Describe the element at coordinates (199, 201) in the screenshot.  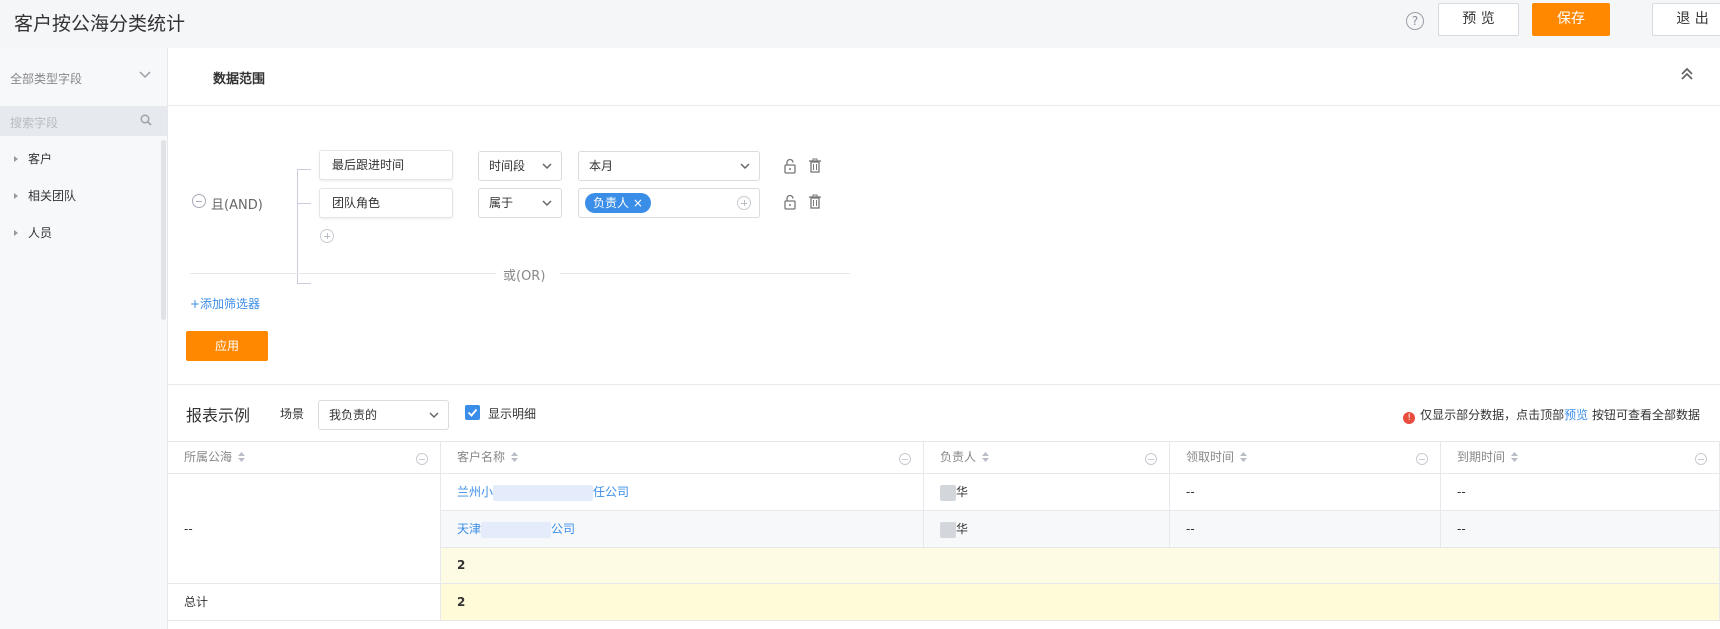
I see `remove-group-icon` at that location.